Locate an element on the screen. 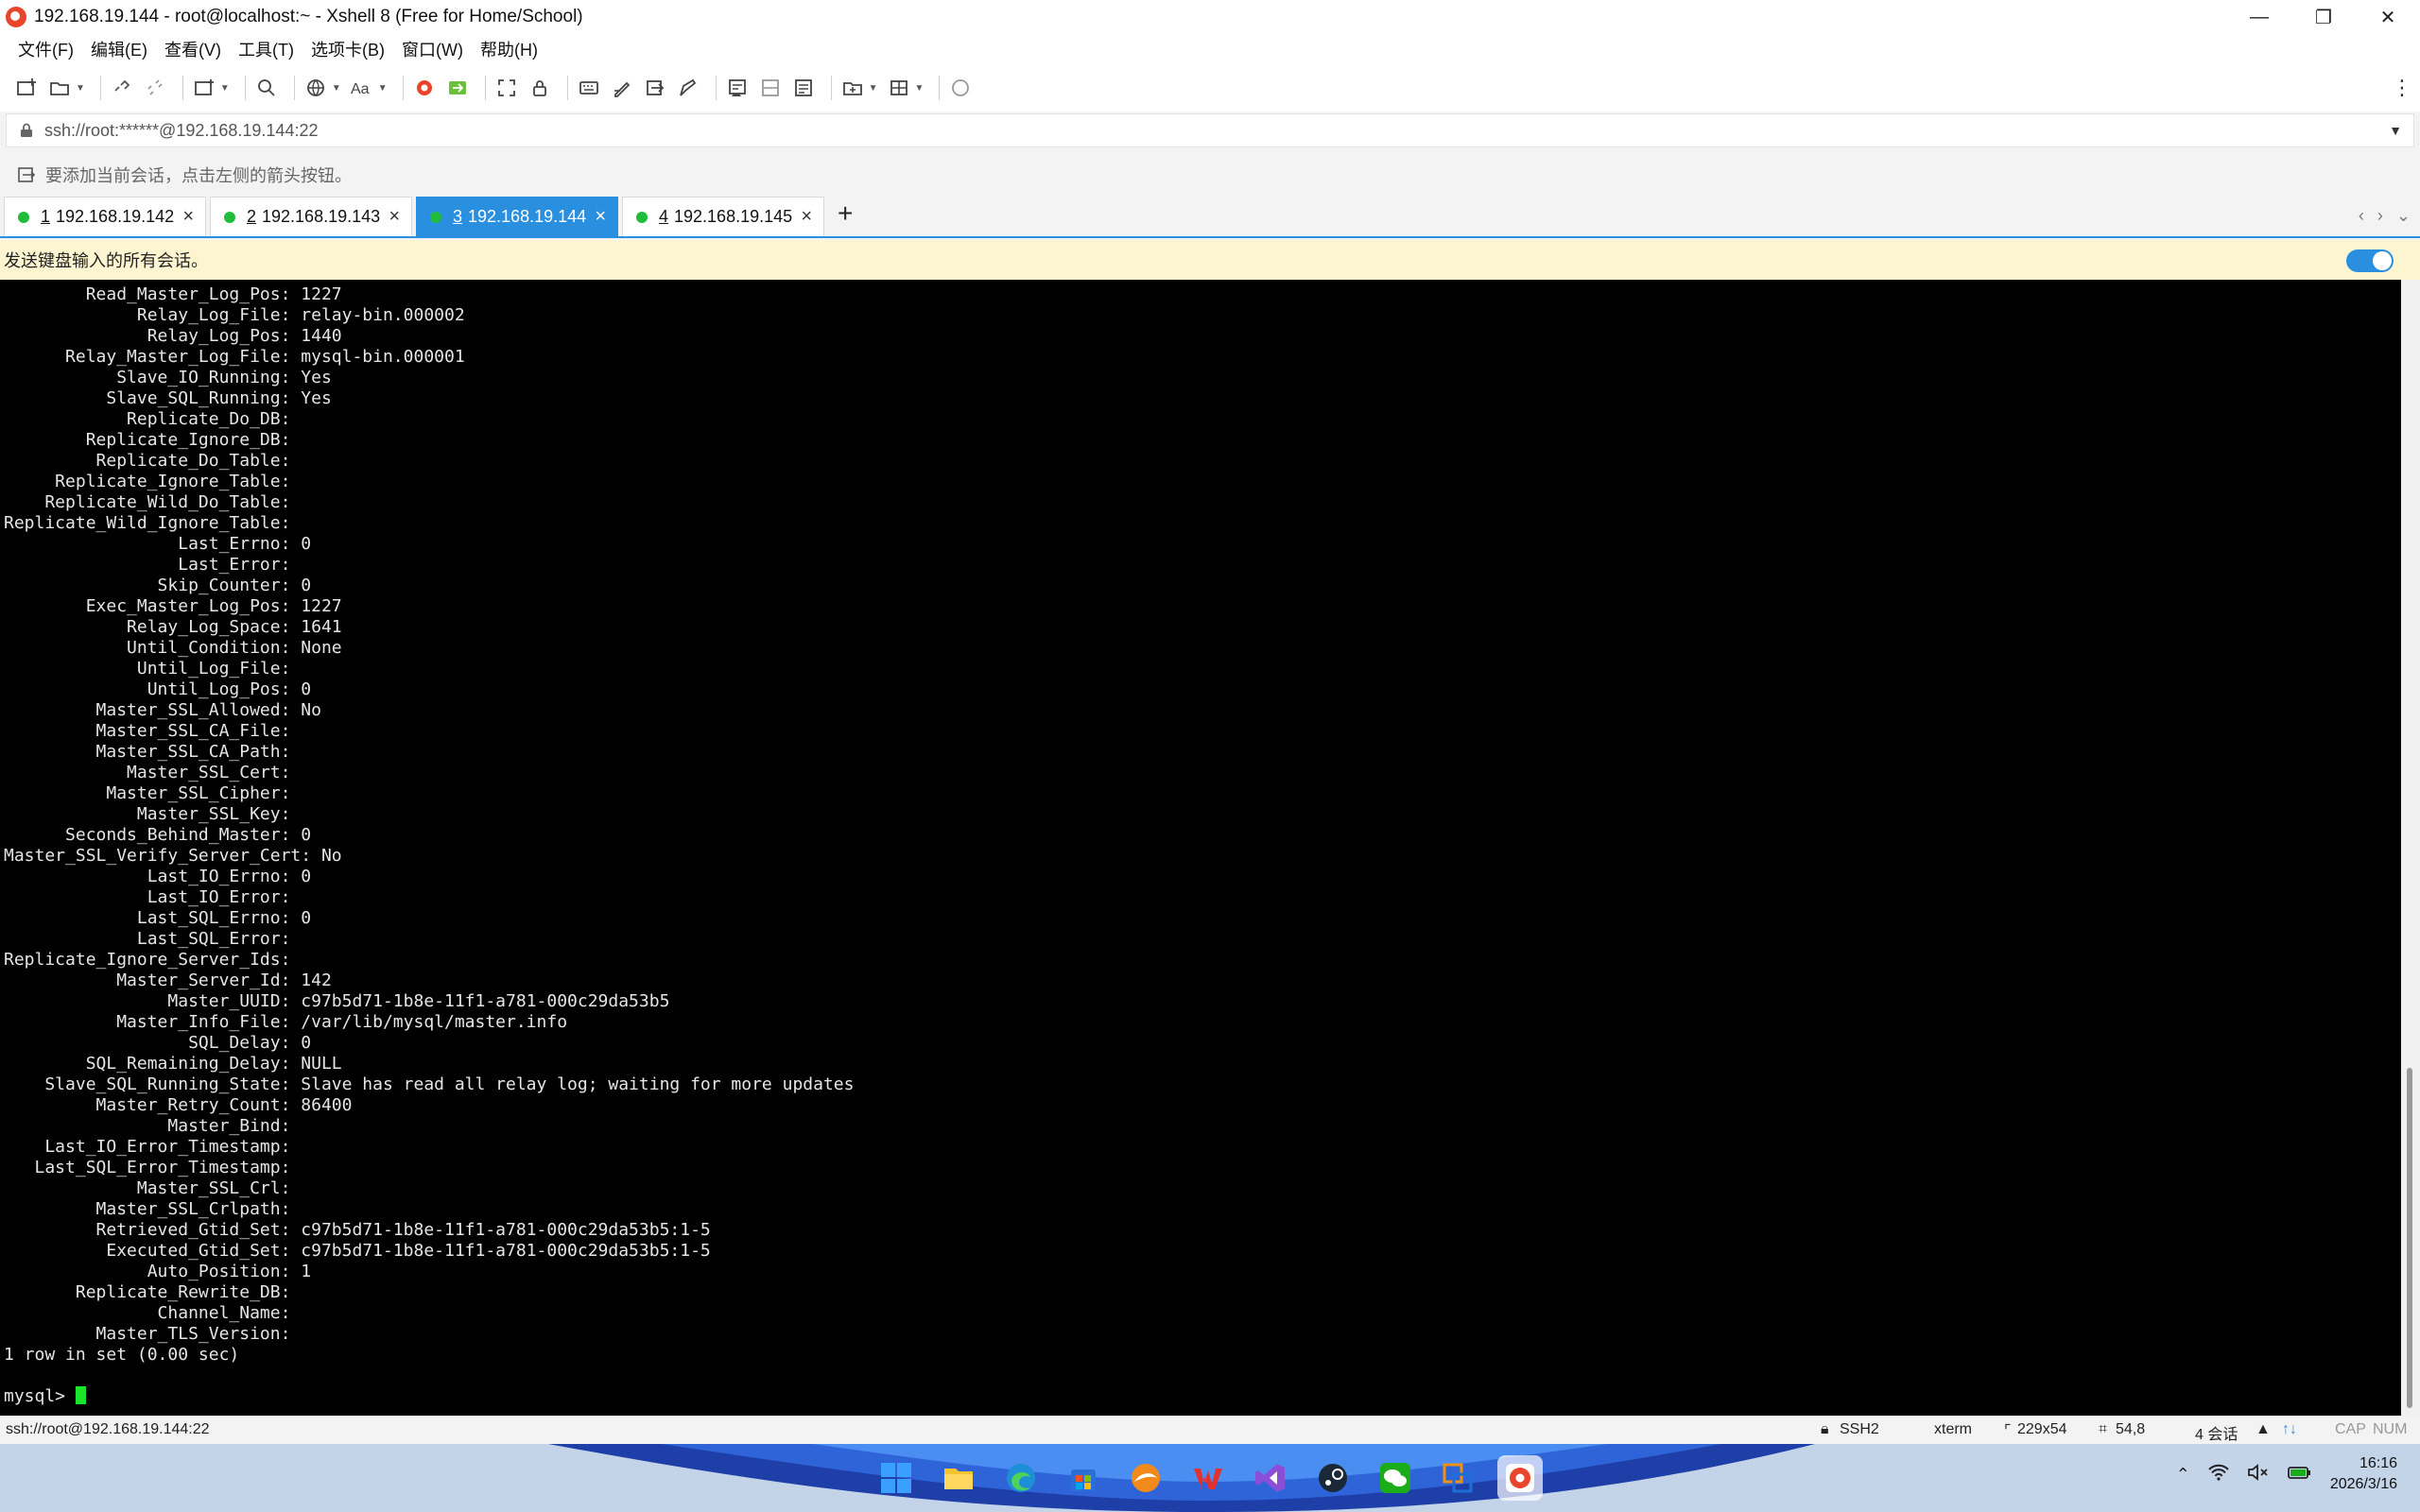 This screenshot has width=2420, height=1512. store-icon is located at coordinates (1083, 1478).